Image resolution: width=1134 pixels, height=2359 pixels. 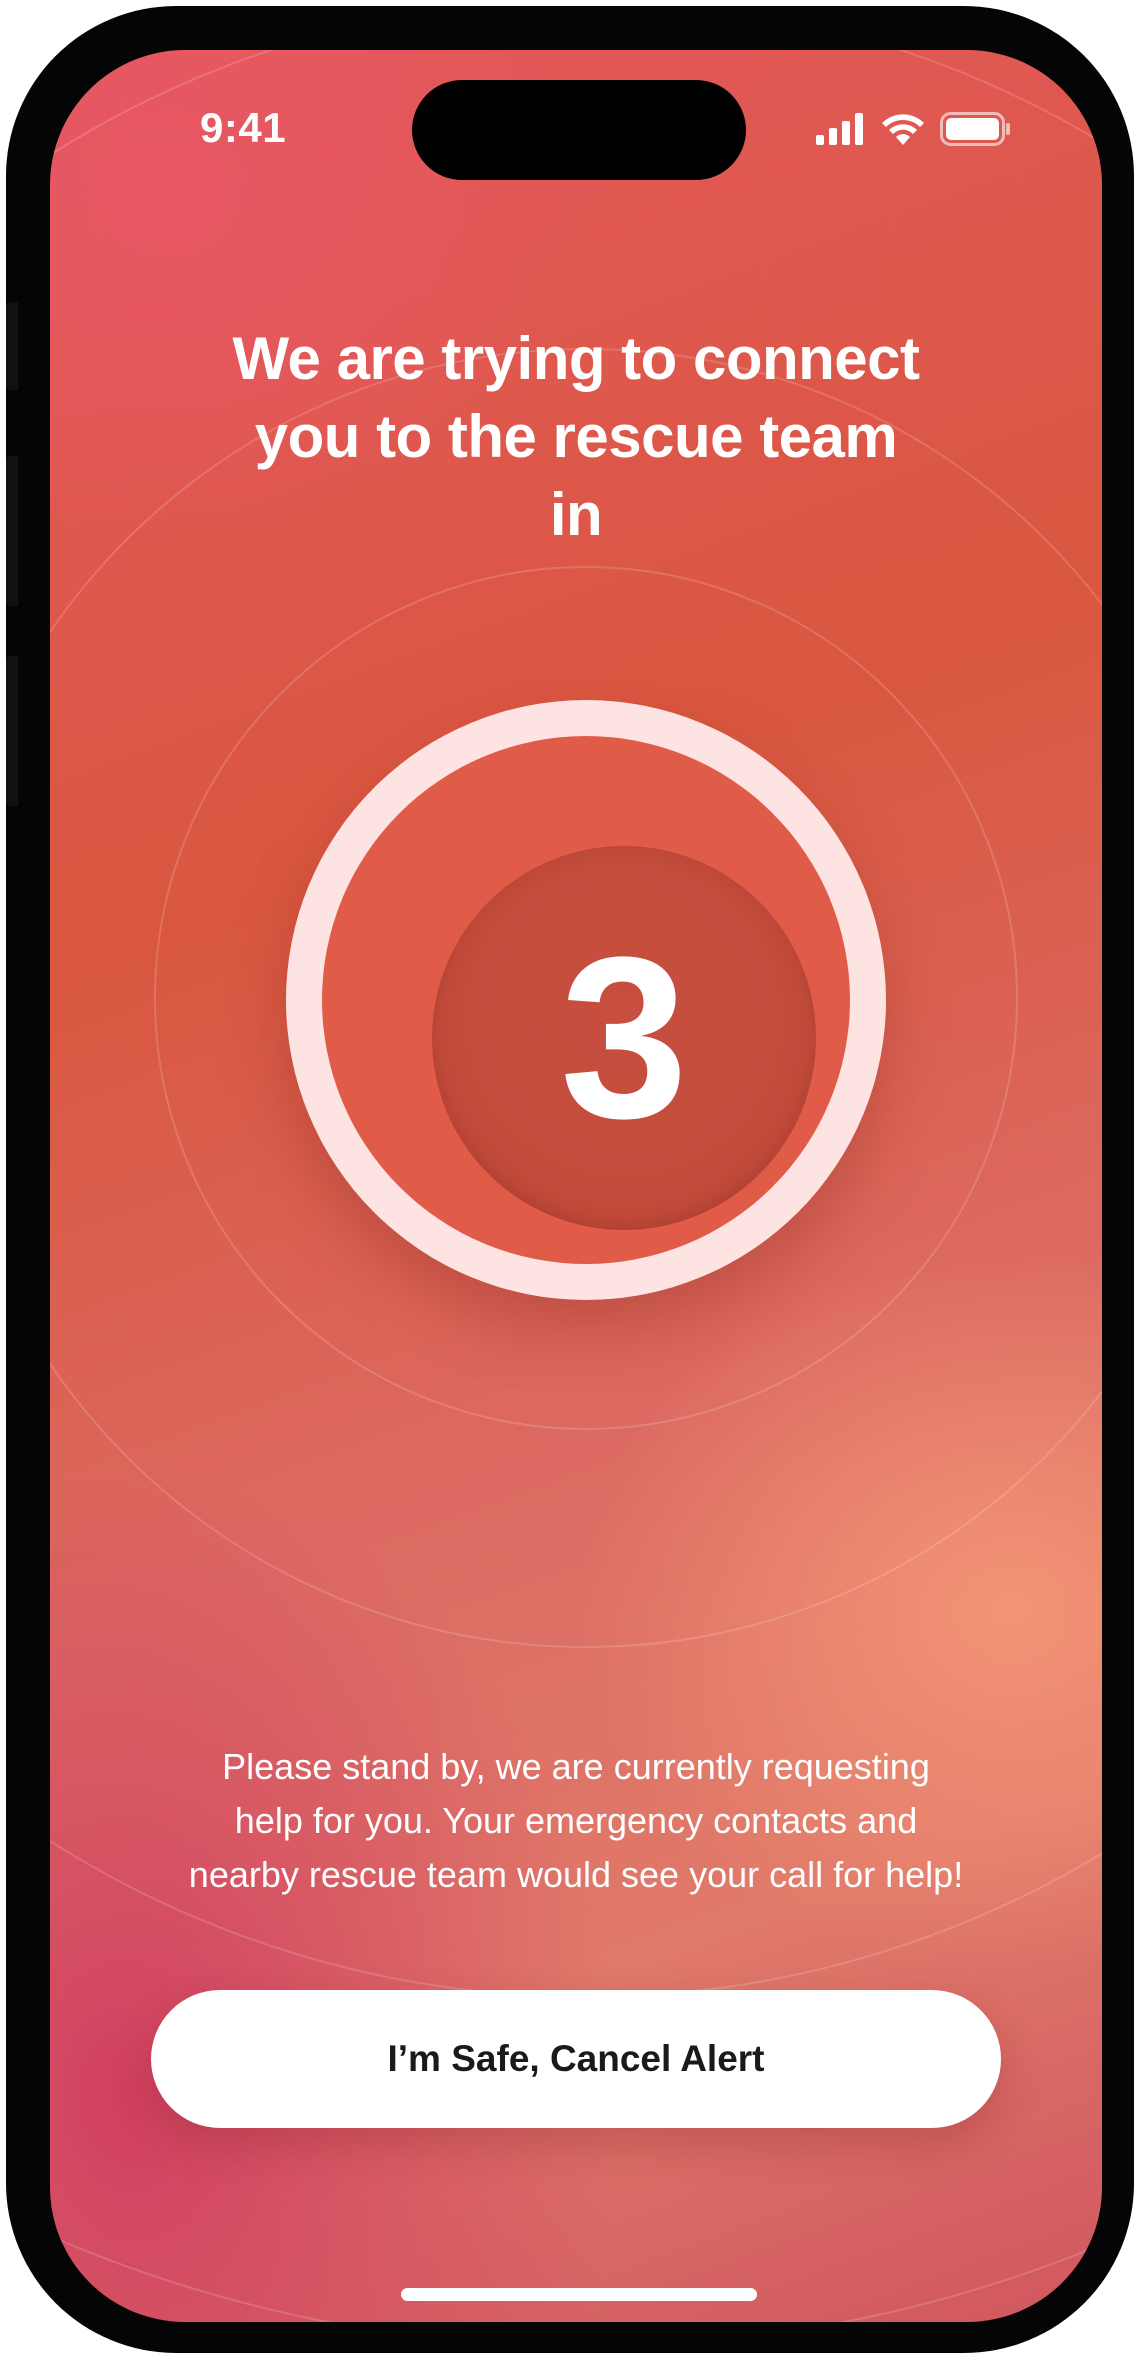 I want to click on countdown-middle-disc: 3, so click(x=586, y=1000).